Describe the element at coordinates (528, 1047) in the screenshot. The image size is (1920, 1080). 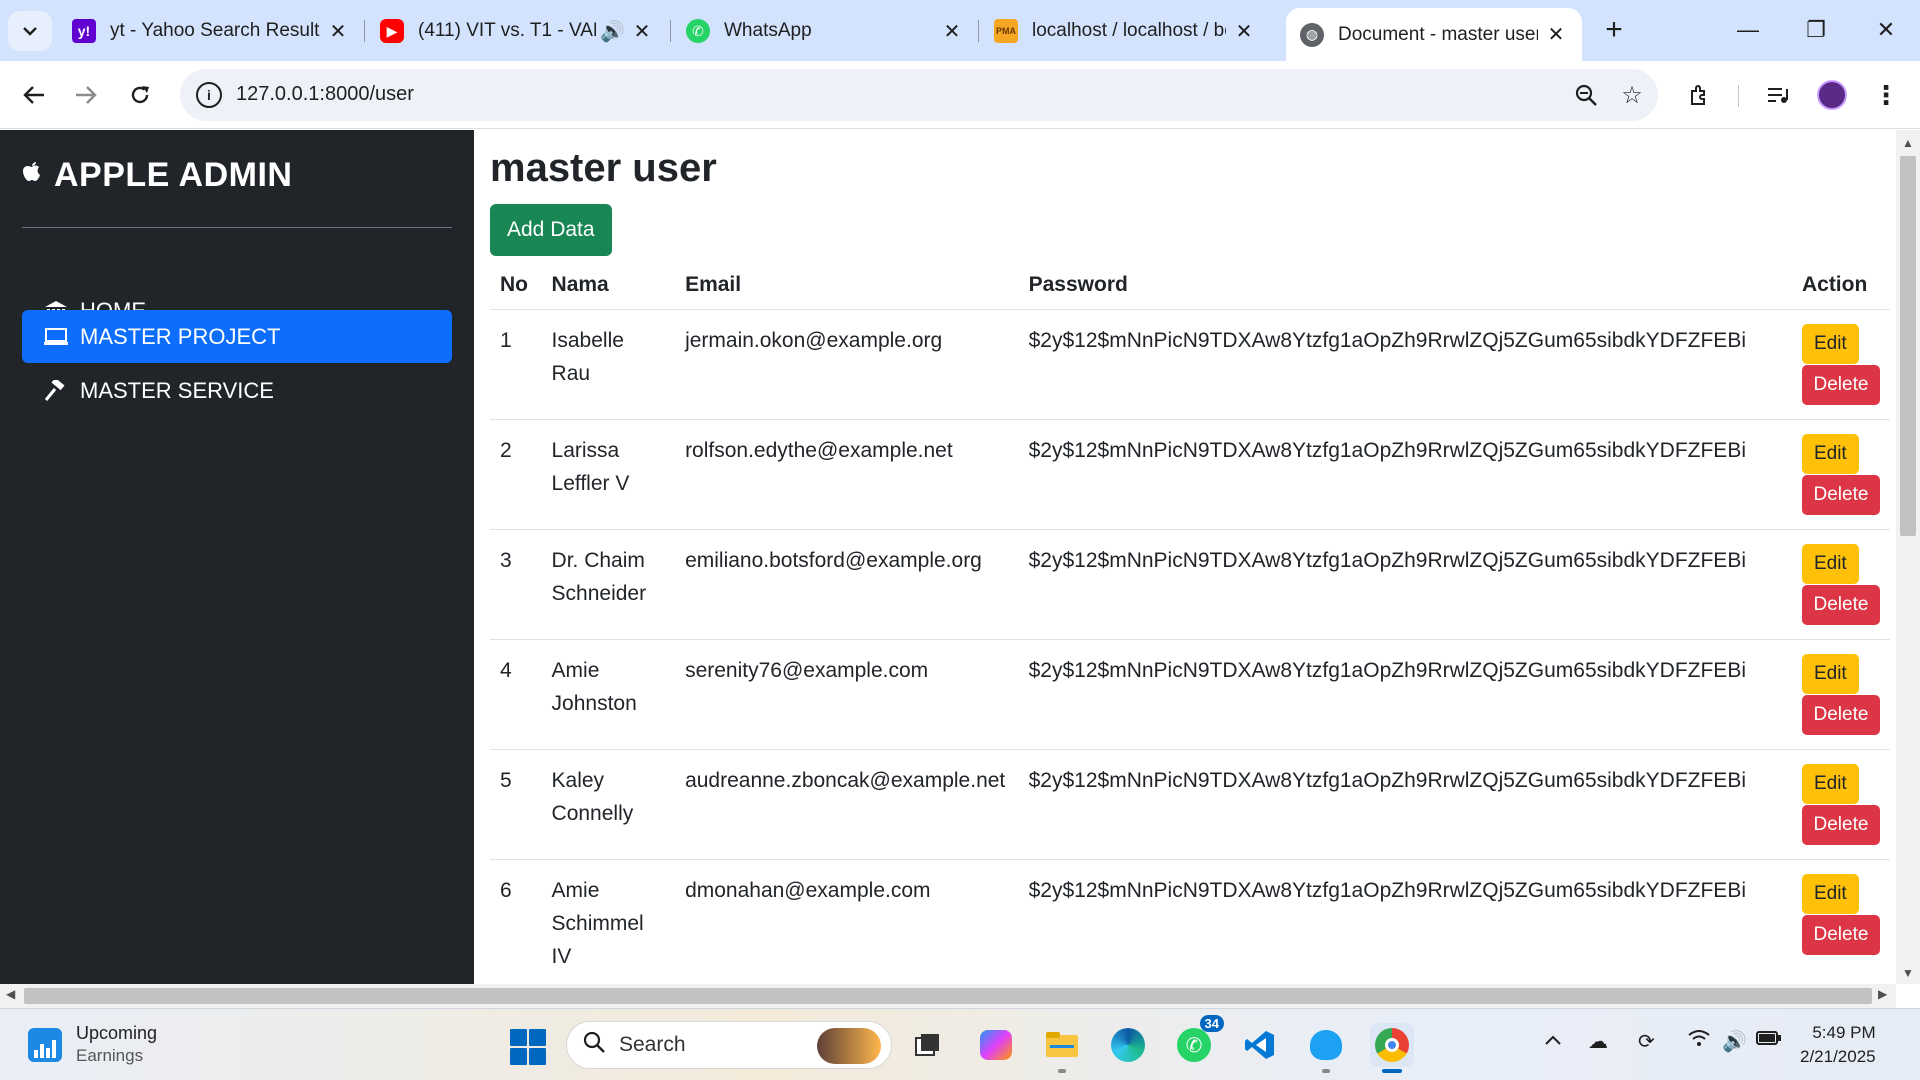
I see `windows-start-icon` at that location.